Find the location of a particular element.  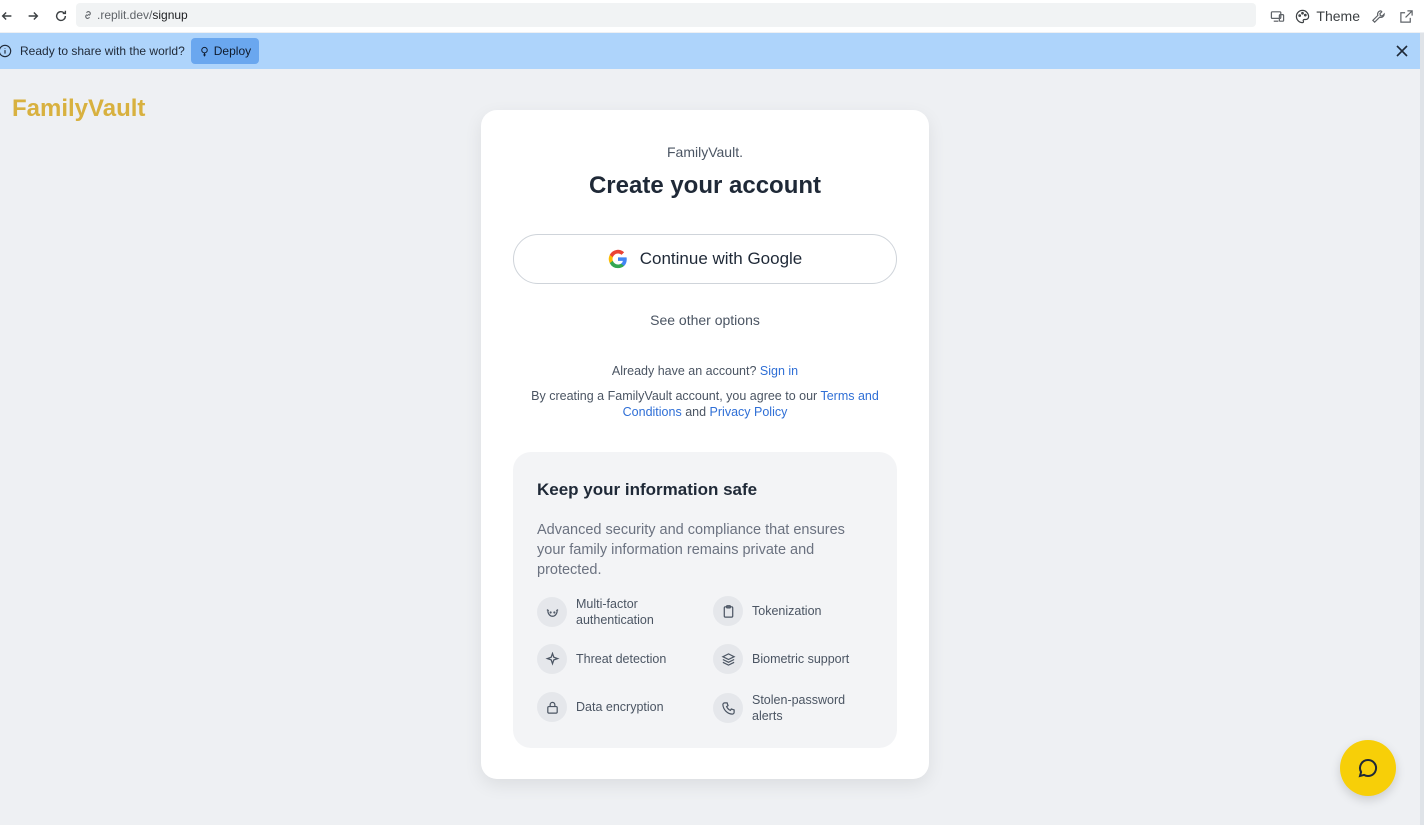

devices-button is located at coordinates (1277, 16).